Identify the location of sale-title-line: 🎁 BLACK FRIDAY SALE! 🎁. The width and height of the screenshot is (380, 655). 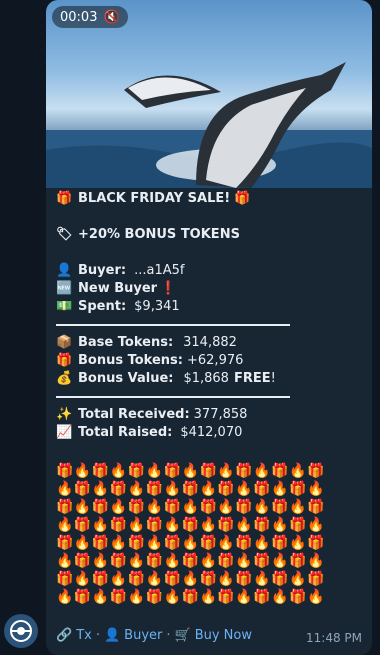
(209, 199).